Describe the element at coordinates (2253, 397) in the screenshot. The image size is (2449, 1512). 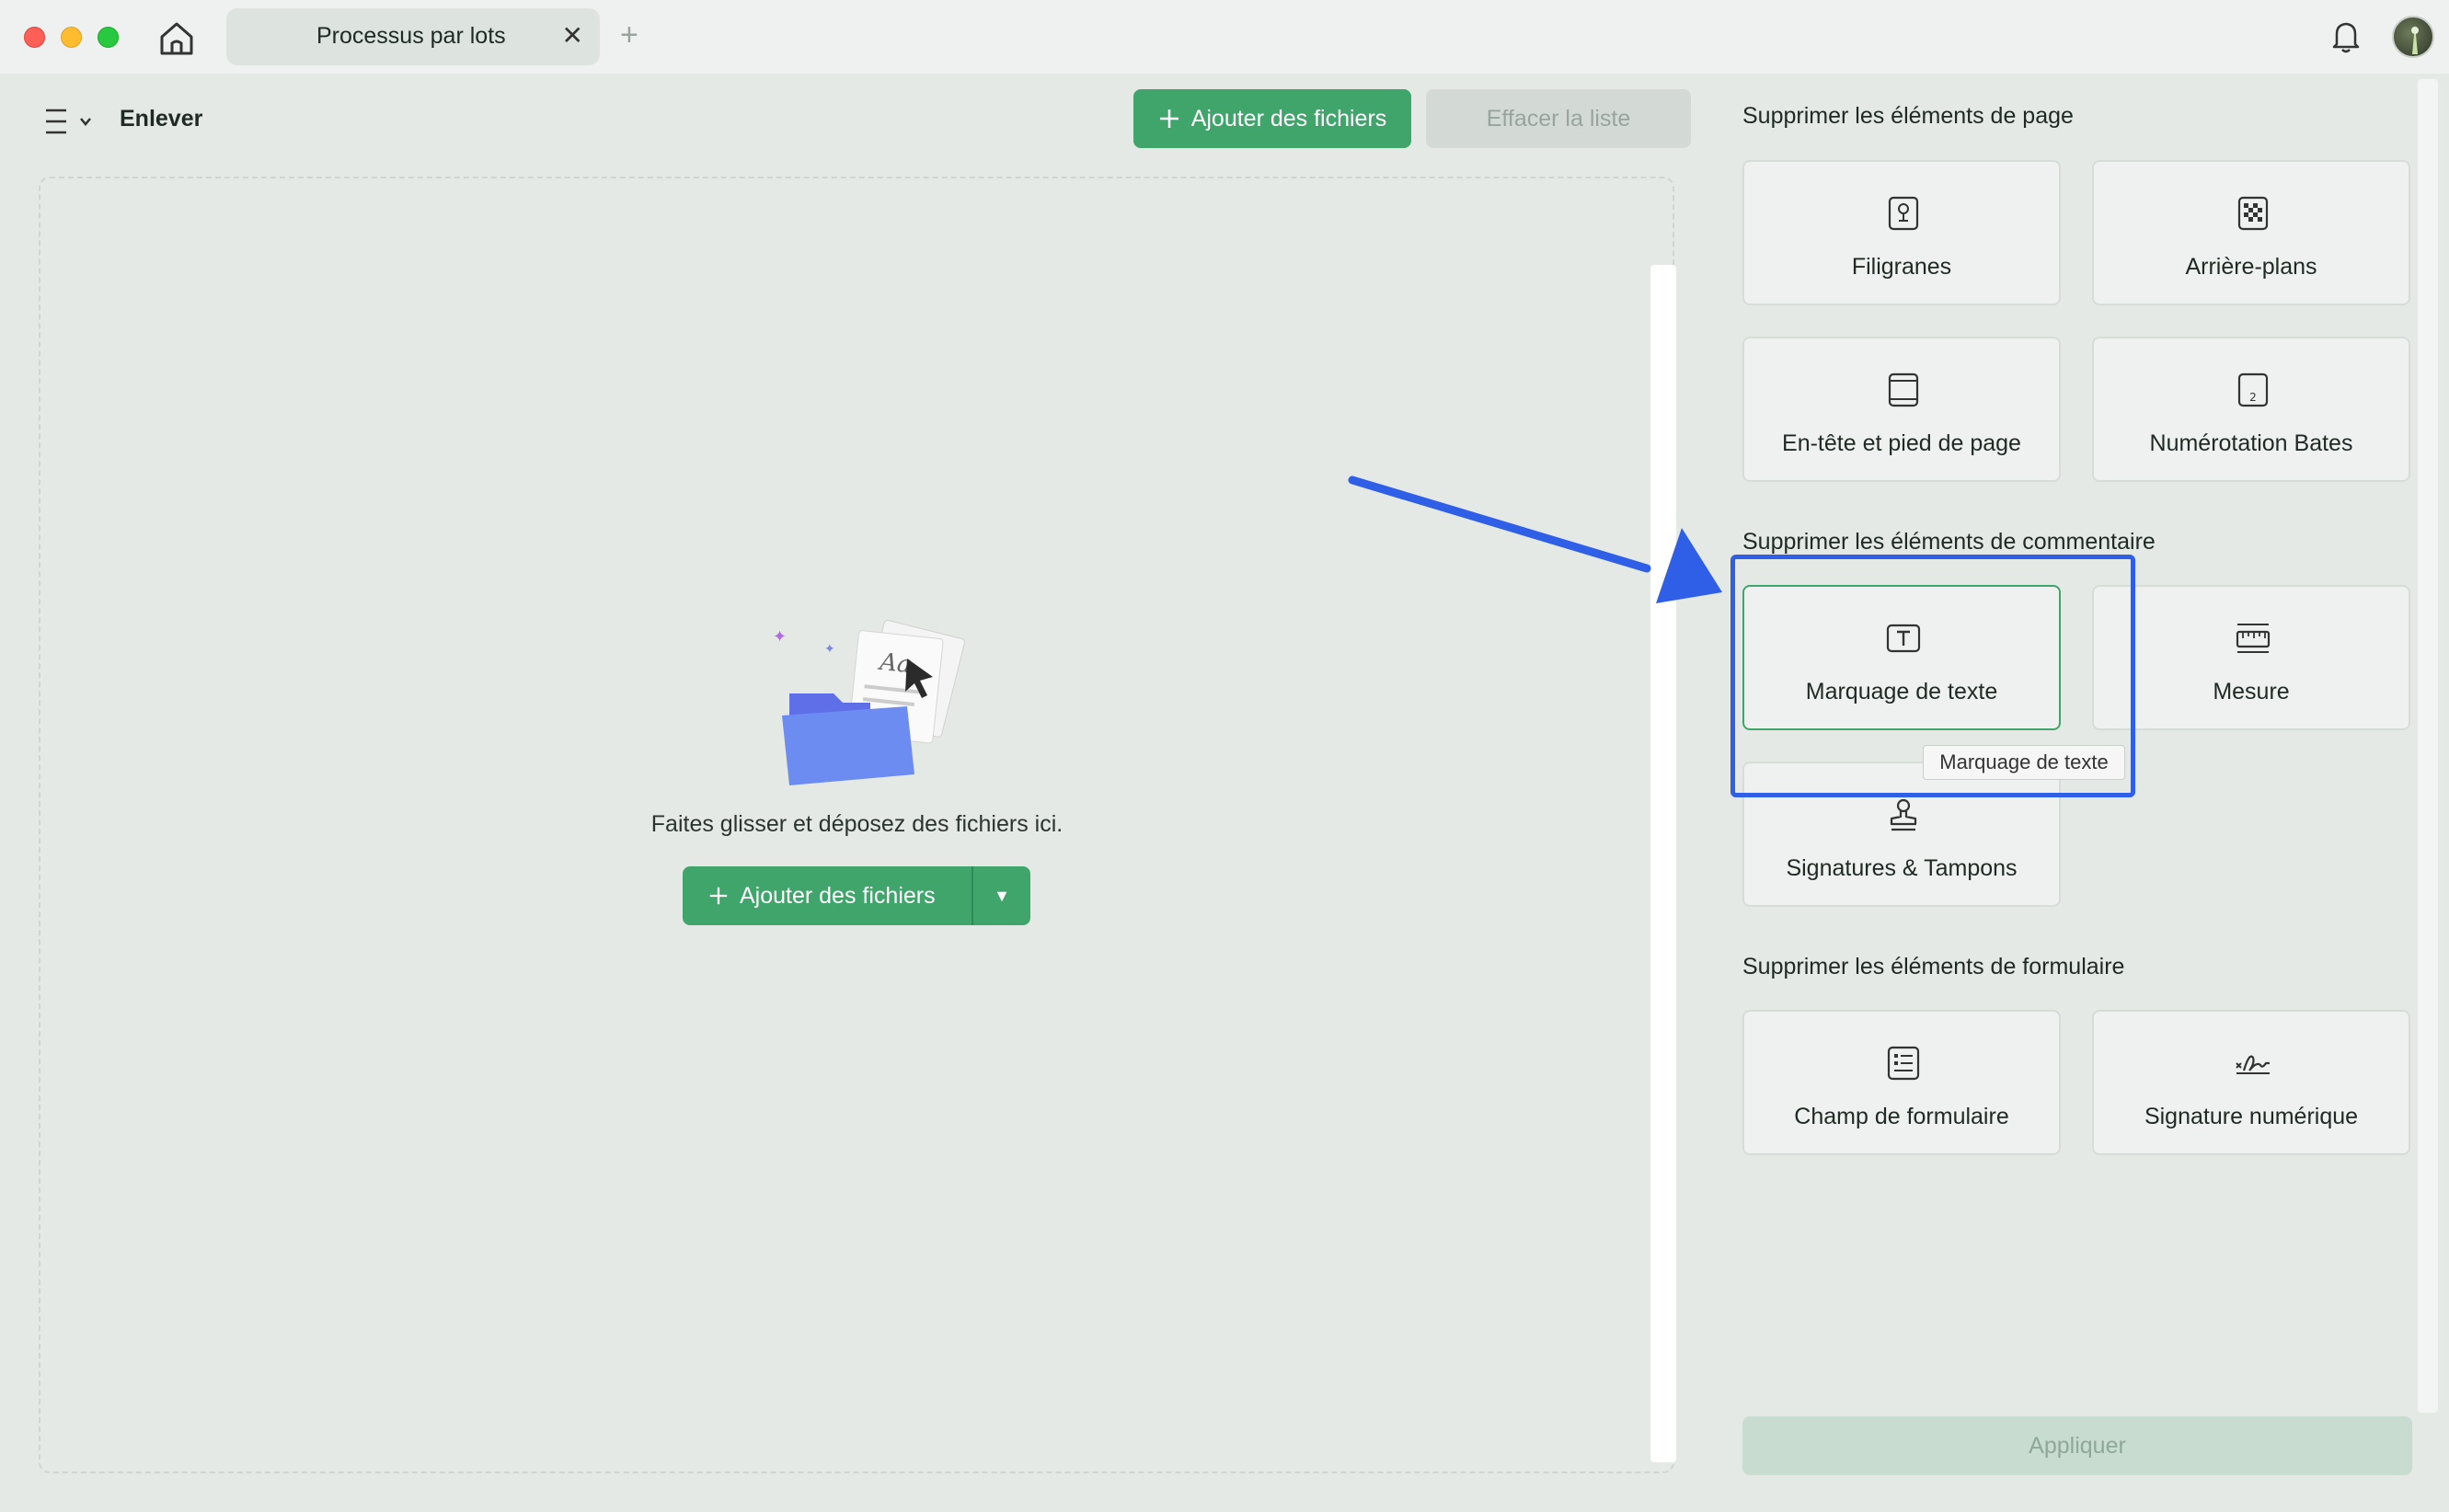
I see `svg-text: 2` at that location.